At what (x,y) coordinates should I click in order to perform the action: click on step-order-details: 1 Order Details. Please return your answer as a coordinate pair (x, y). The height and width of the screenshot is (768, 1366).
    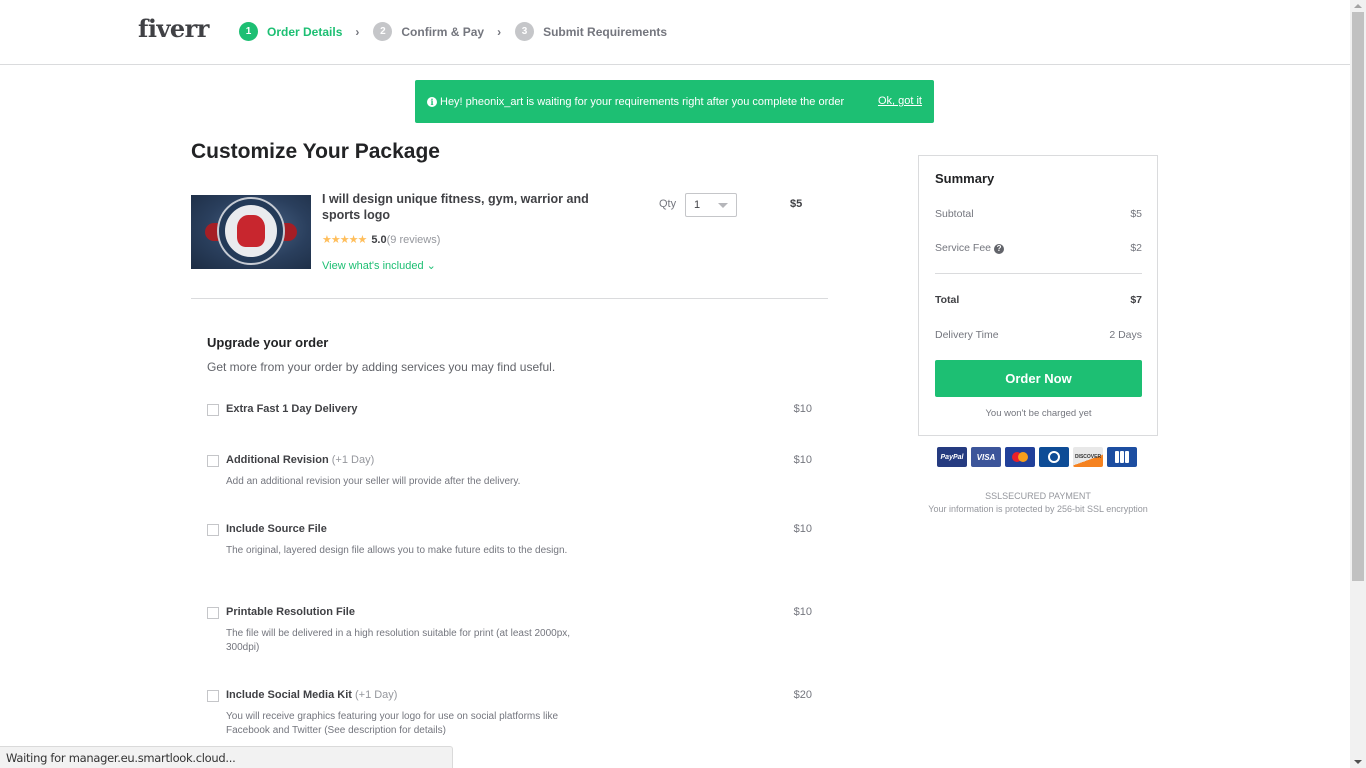
    Looking at the image, I should click on (290, 31).